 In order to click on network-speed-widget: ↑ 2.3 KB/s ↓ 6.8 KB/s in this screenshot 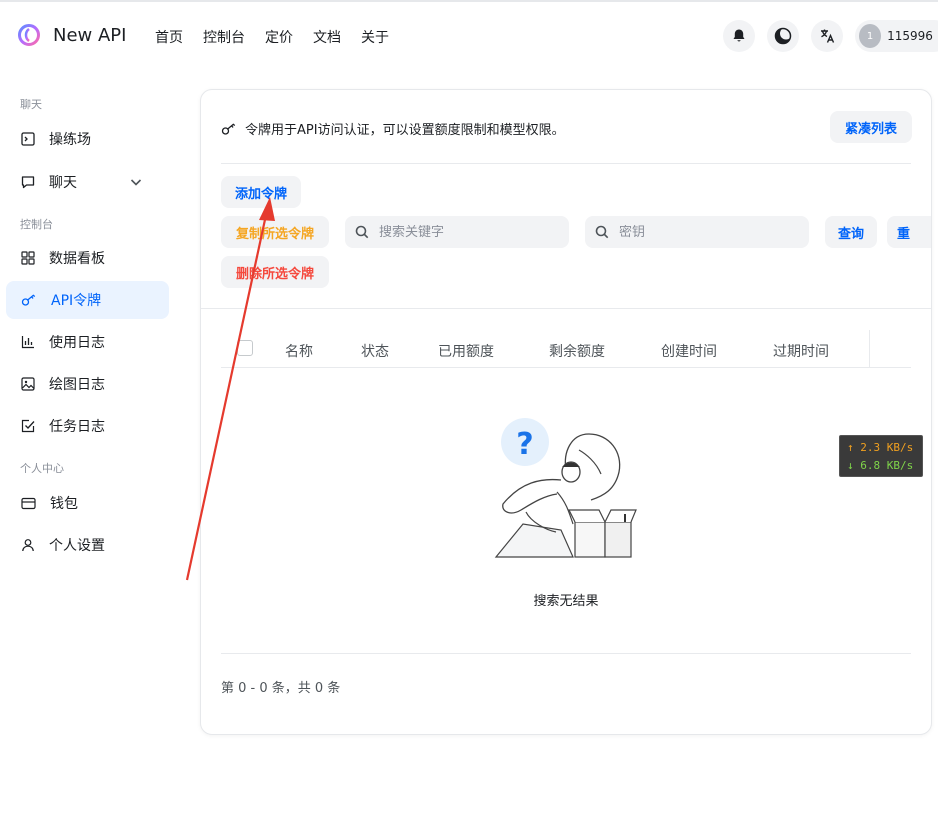, I will do `click(881, 456)`.